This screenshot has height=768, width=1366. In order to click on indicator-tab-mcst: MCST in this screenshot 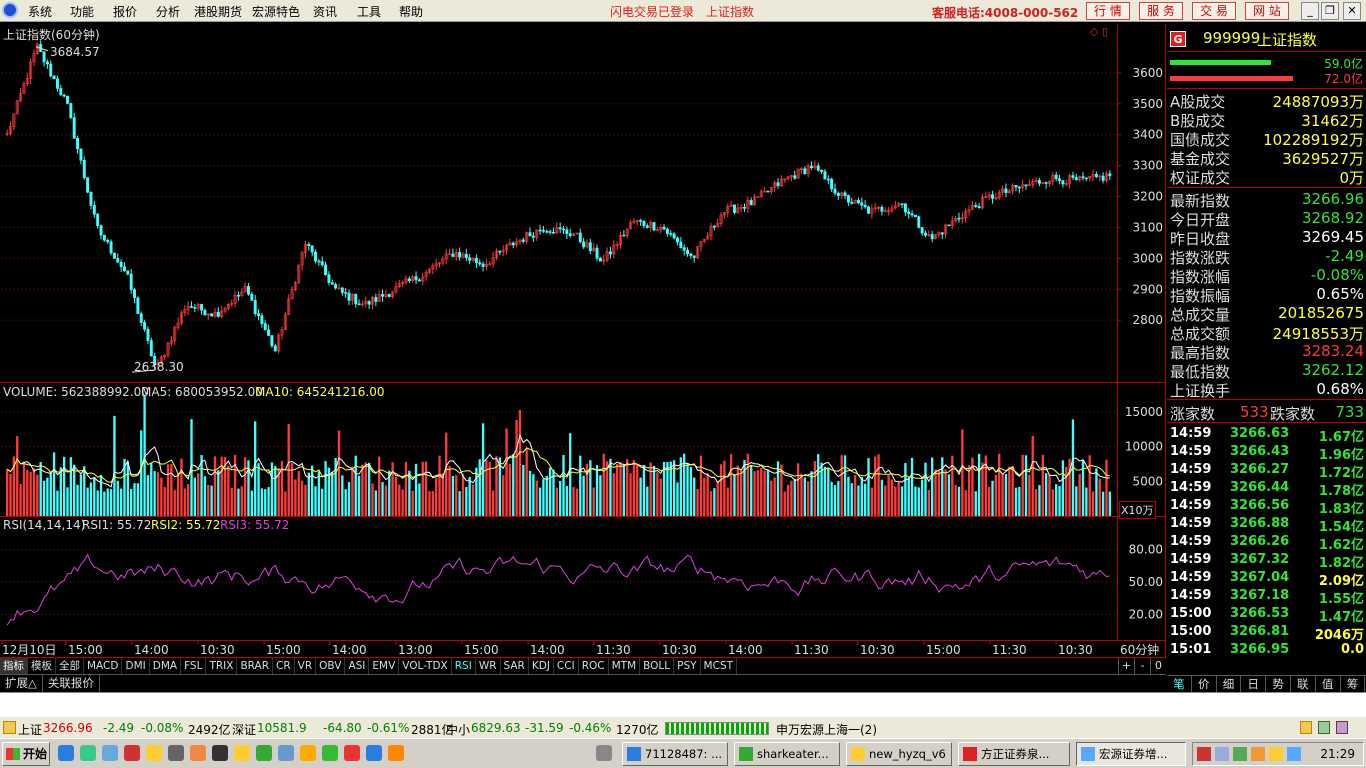, I will do `click(719, 666)`.